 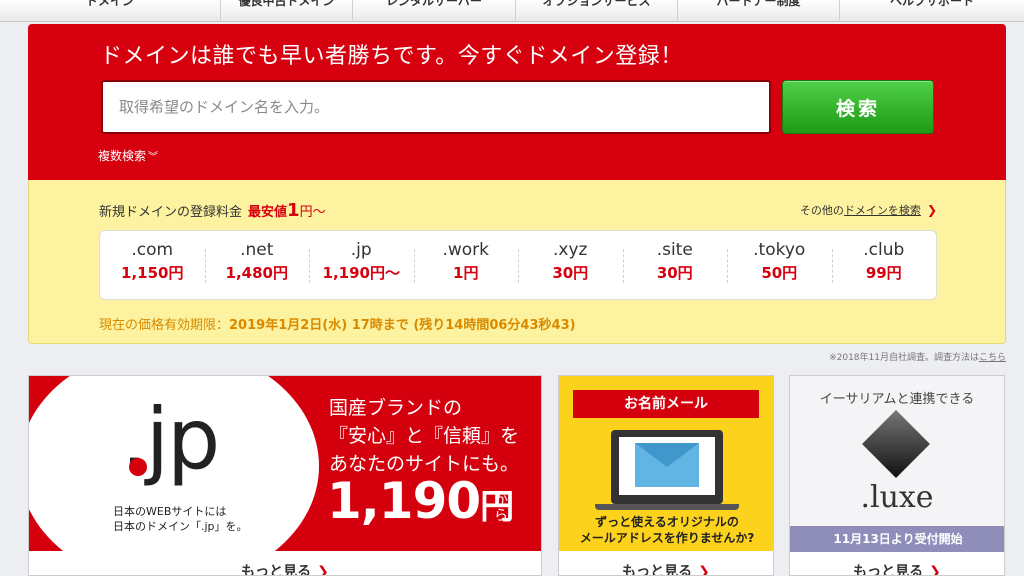 What do you see at coordinates (932, 11) in the screenshot?
I see `nav-item-help-support: ヘルプサポート` at bounding box center [932, 11].